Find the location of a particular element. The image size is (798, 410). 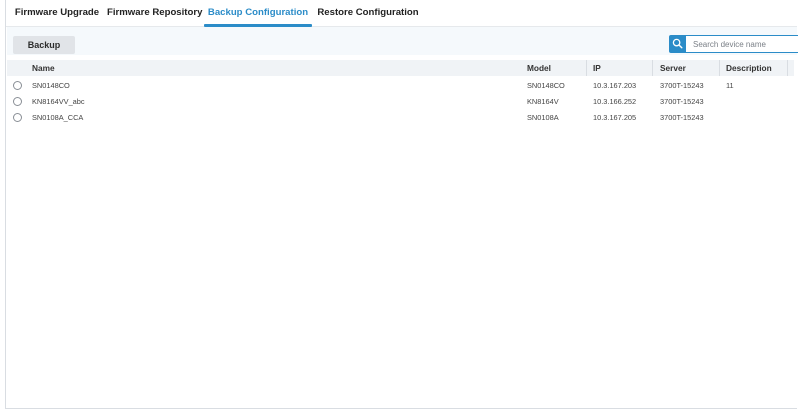

search-input is located at coordinates (742, 44).